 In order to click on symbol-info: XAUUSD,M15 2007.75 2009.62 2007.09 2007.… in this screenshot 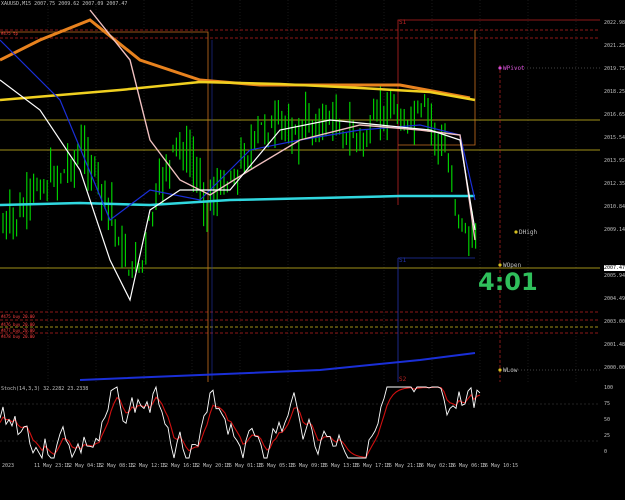, I will do `click(64, 4)`.